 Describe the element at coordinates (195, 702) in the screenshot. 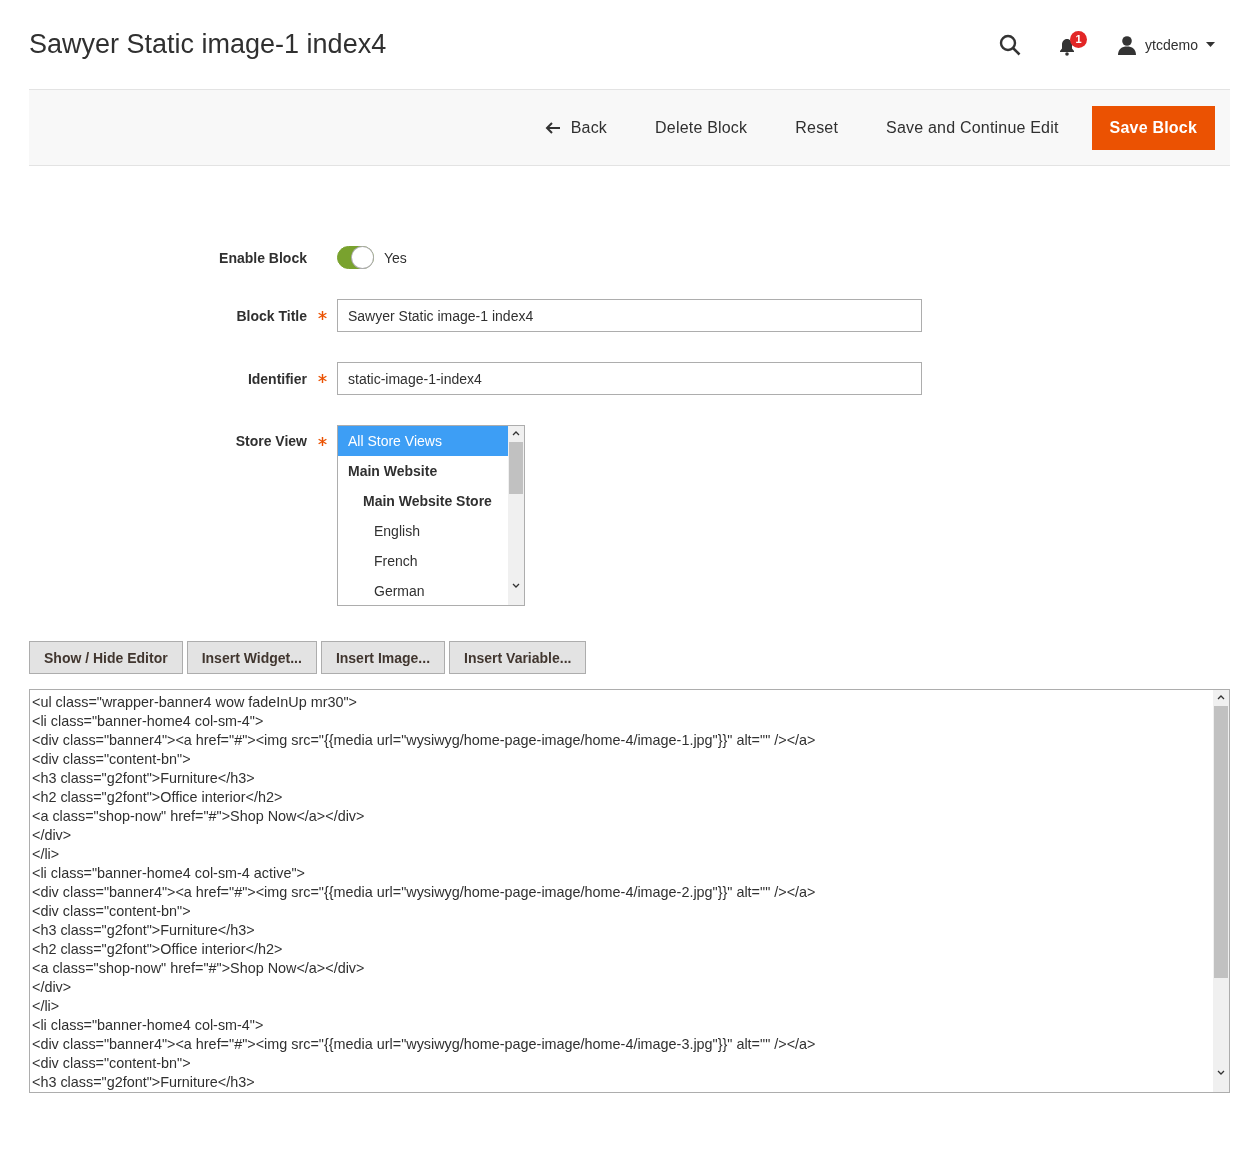

I see `code-line: <ul class="wrapper-banner4 wow fadeInUp mr30">` at that location.